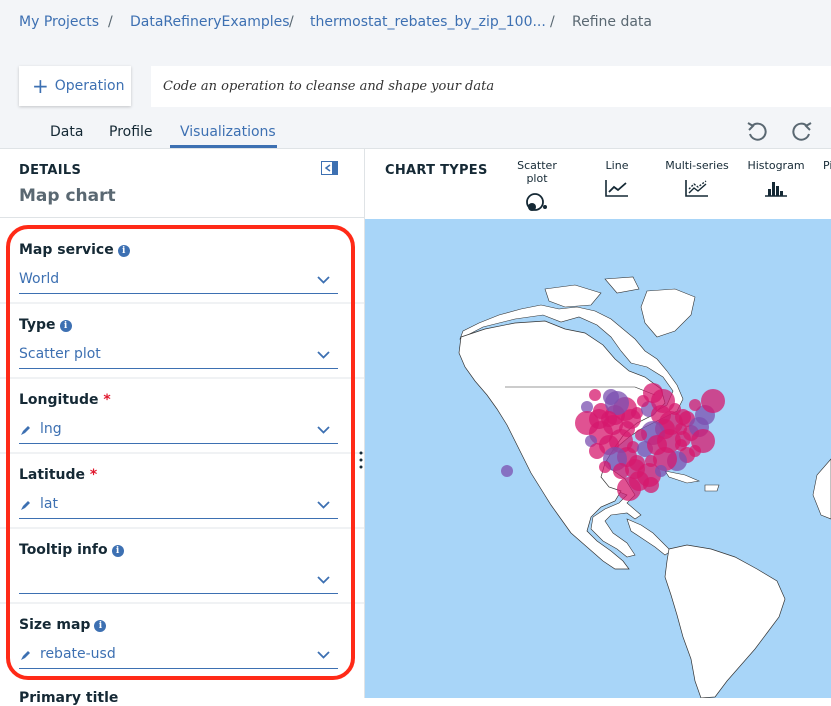  What do you see at coordinates (210, 22) in the screenshot?
I see `breadcrumb-project: DataRefineryExamples` at bounding box center [210, 22].